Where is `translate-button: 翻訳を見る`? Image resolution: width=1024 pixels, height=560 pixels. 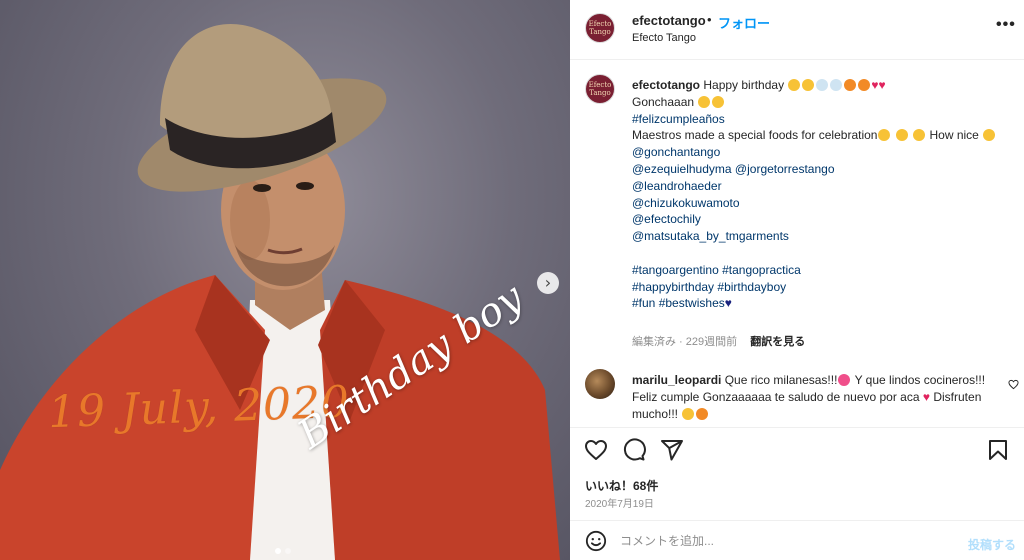
translate-button: 翻訳を見る is located at coordinates (777, 342).